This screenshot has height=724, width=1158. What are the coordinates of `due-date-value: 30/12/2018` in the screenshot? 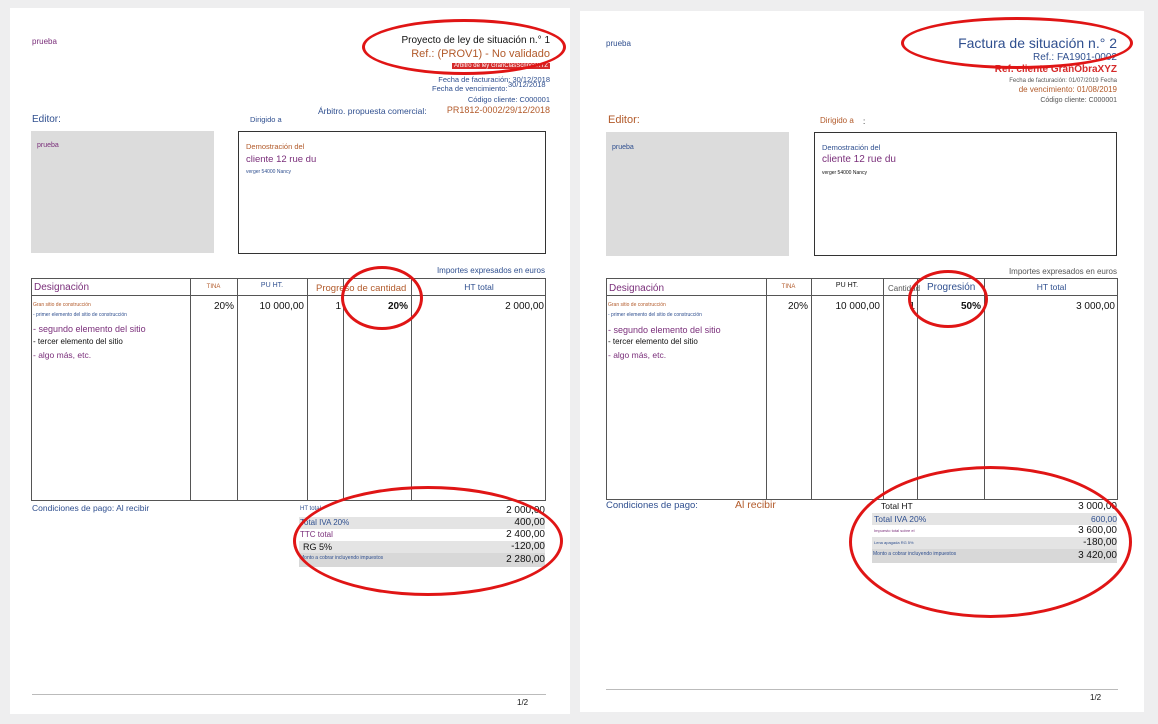 It's located at (527, 84).